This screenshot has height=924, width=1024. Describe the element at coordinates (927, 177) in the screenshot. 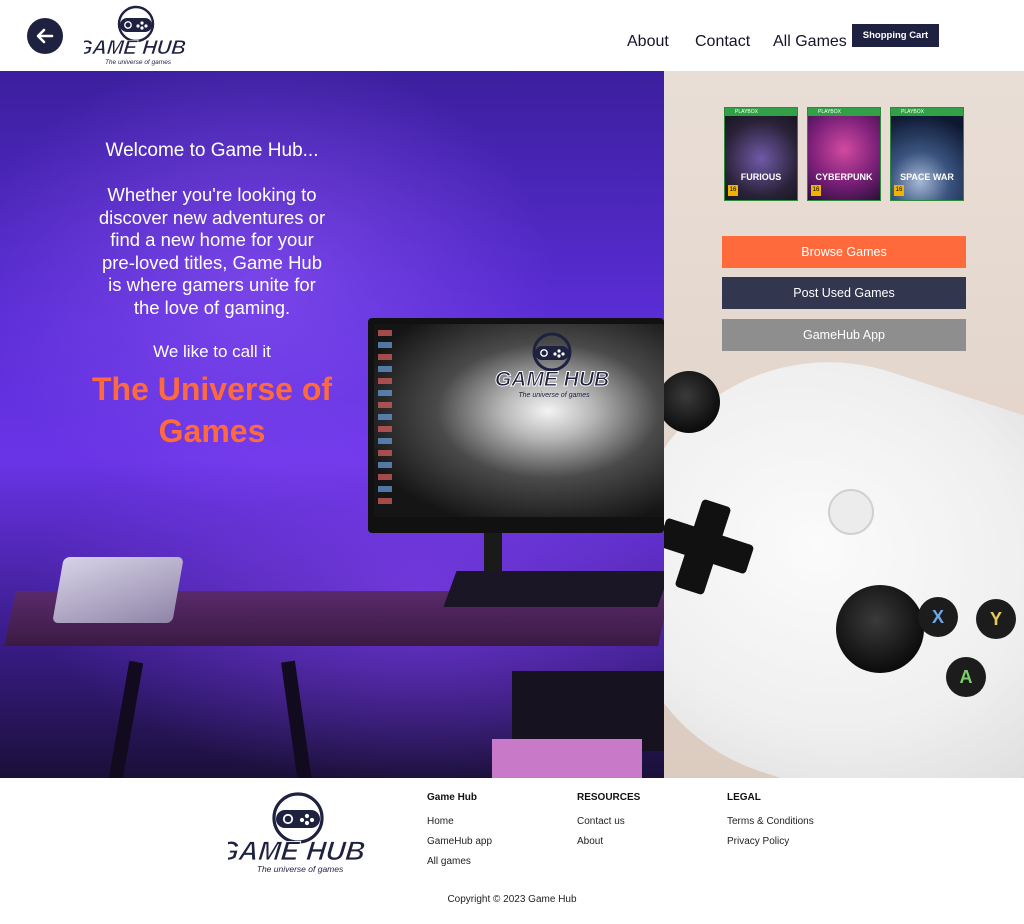

I see `game-title: SPACE WAR` at that location.